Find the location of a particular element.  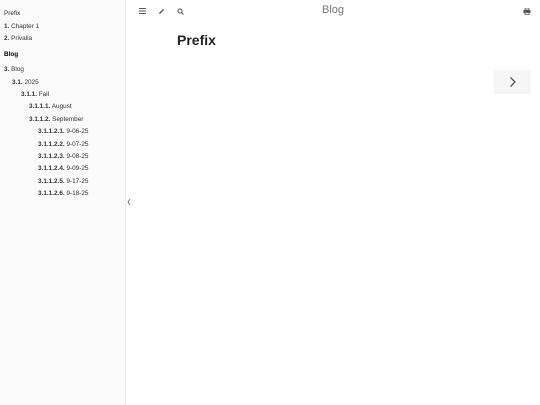

sidebar-item-fall: 3.1.1. Fall is located at coordinates (35, 95).